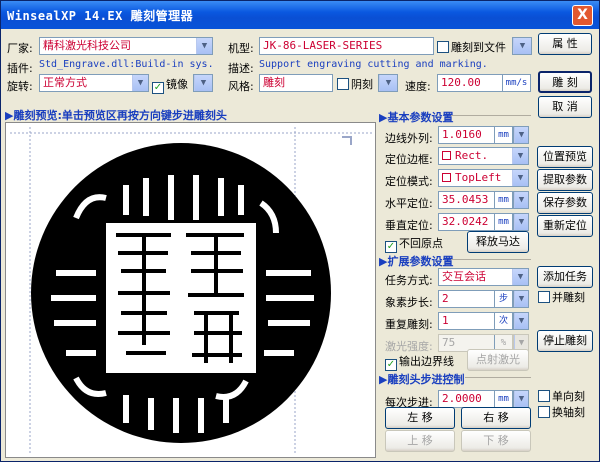 This screenshot has width=600, height=462. Describe the element at coordinates (373, 64) in the screenshot. I see `desc-value: Support engraving cutting and marking.` at that location.